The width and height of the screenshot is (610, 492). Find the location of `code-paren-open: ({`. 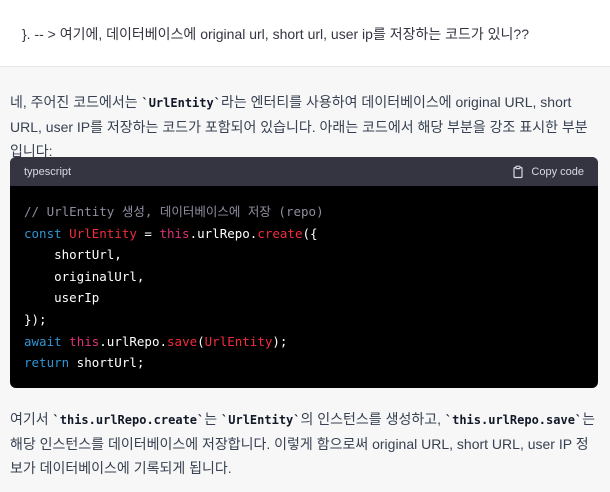

code-paren-open: ({ is located at coordinates (310, 233).